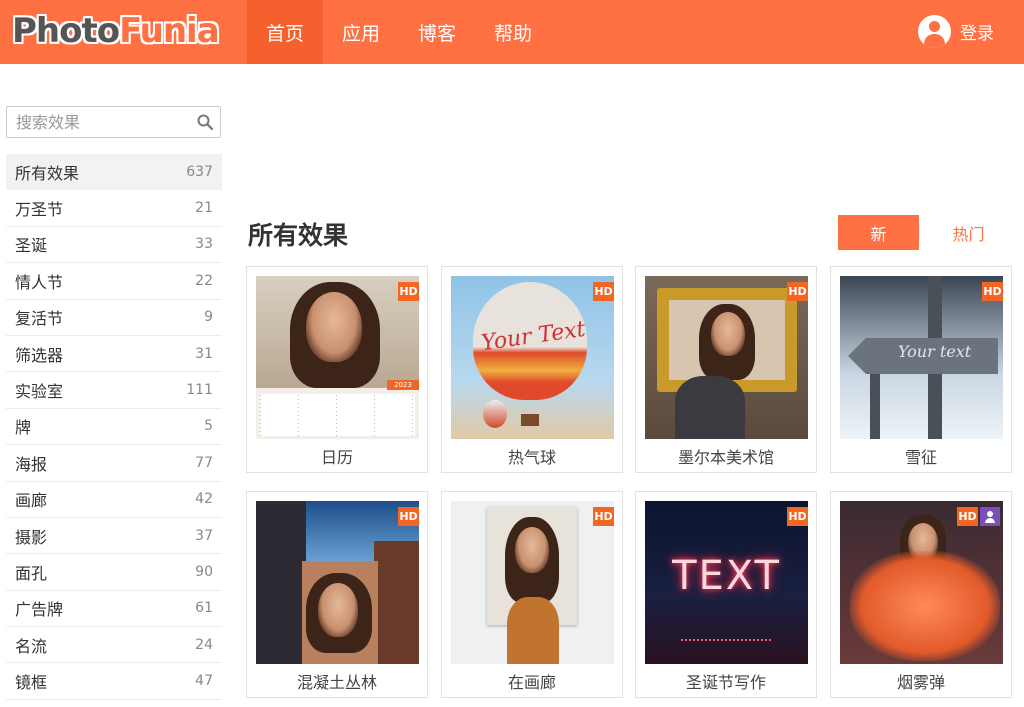 The height and width of the screenshot is (707, 1024). Describe the element at coordinates (437, 32) in the screenshot. I see `nav-blog: 博客` at that location.